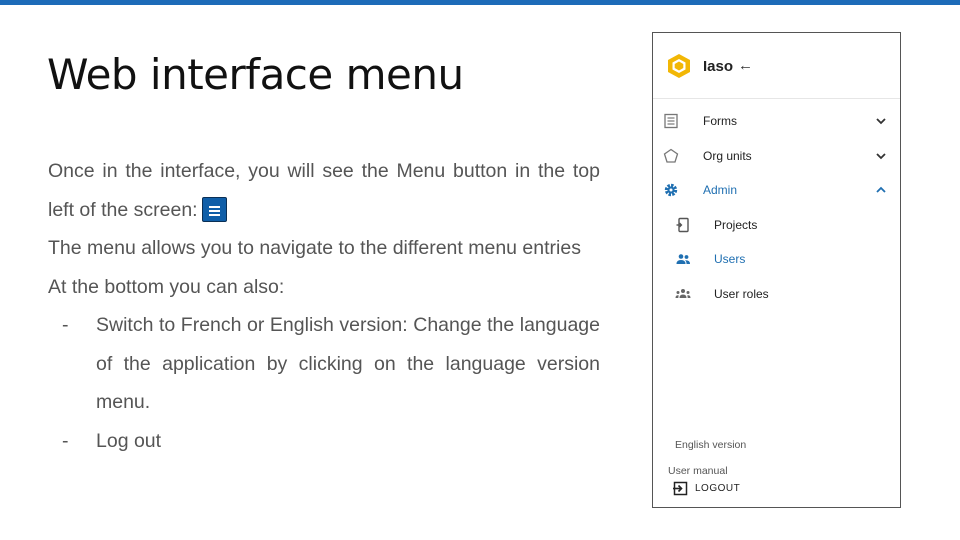  What do you see at coordinates (129, 440) in the screenshot?
I see `bullet-logout-text: Log out` at bounding box center [129, 440].